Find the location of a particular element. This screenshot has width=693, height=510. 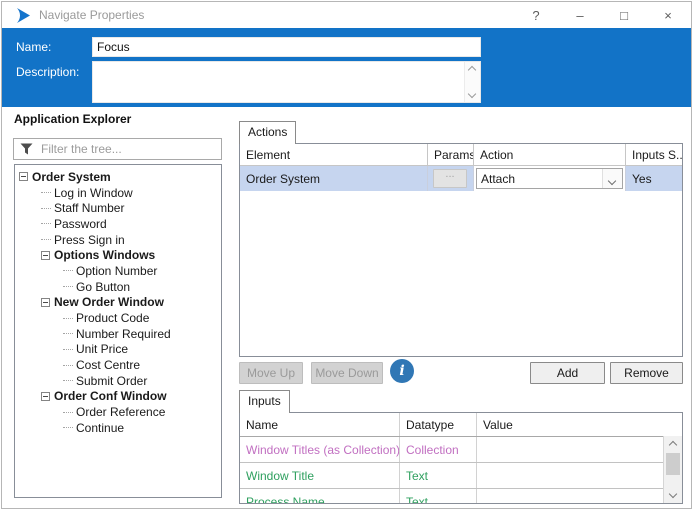

tree-item: Go Button is located at coordinates (118, 287).